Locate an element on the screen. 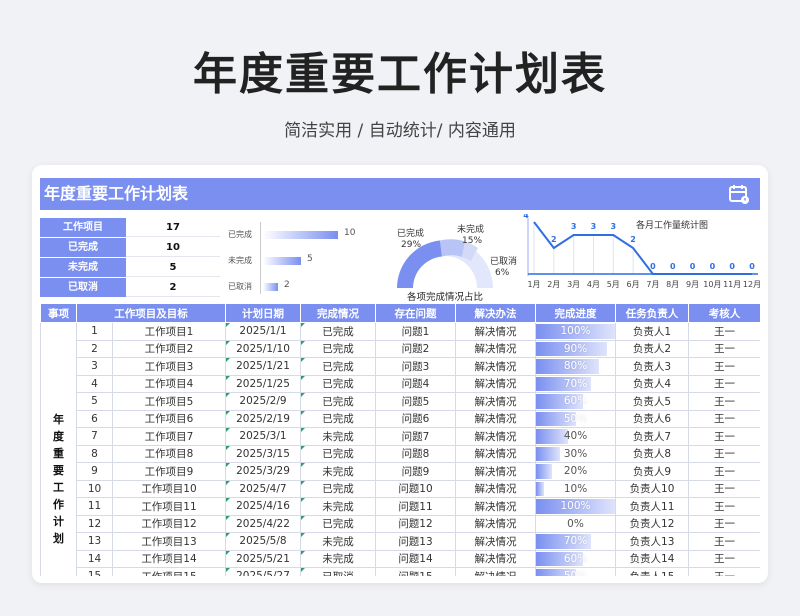  progress-cell: 40% is located at coordinates (575, 436).